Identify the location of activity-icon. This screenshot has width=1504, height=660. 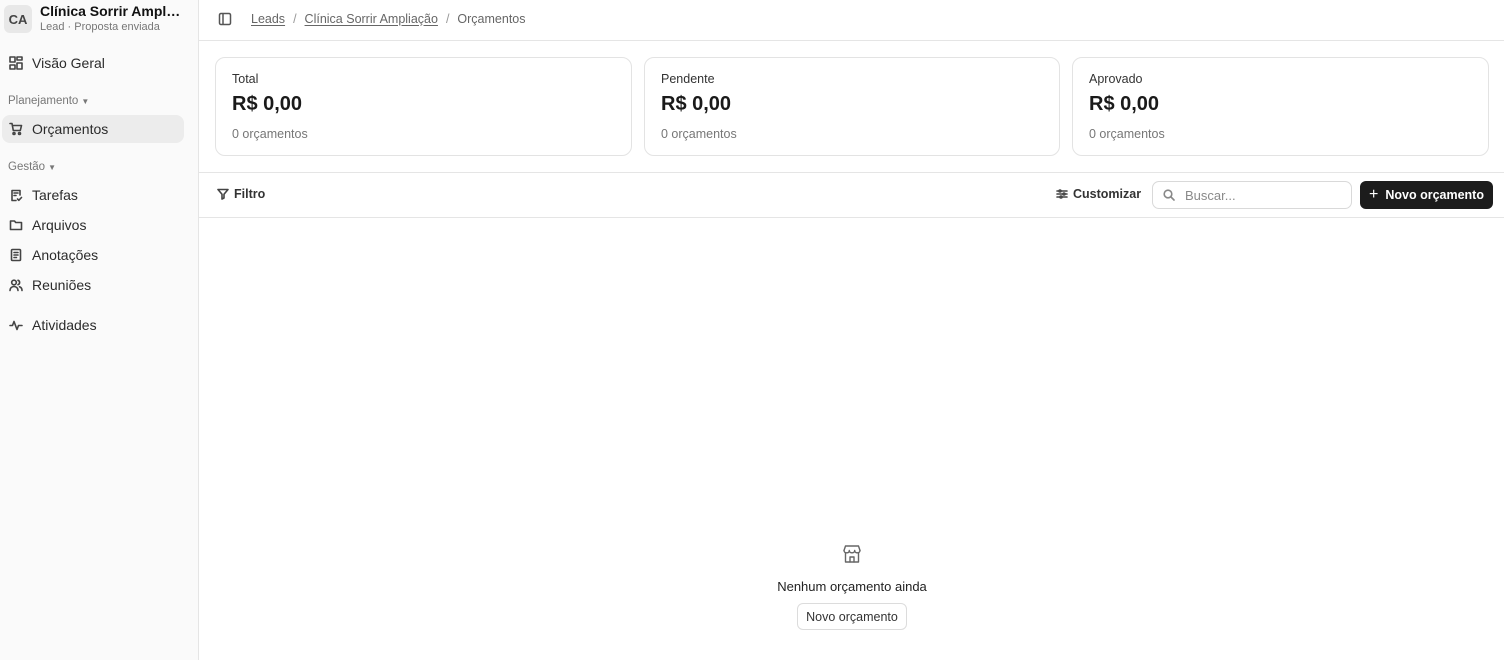
(16, 325).